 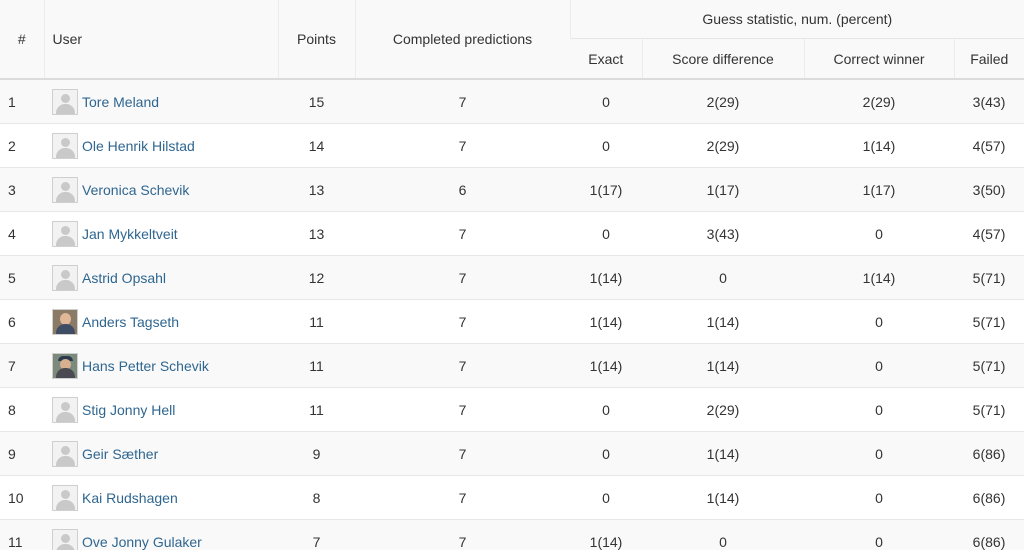 What do you see at coordinates (512, 233) in the screenshot?
I see `table-row: 4 Jan Mykkeltveit 13 7 0 3(43) 0 4(57)` at bounding box center [512, 233].